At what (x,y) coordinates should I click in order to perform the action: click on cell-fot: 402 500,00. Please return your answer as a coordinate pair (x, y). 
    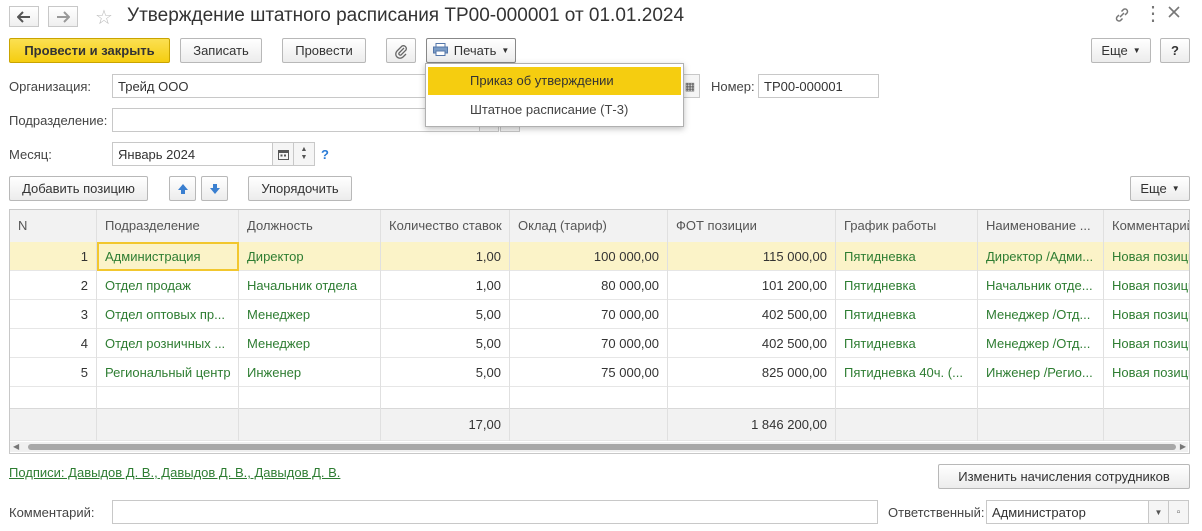
    Looking at the image, I should click on (752, 343).